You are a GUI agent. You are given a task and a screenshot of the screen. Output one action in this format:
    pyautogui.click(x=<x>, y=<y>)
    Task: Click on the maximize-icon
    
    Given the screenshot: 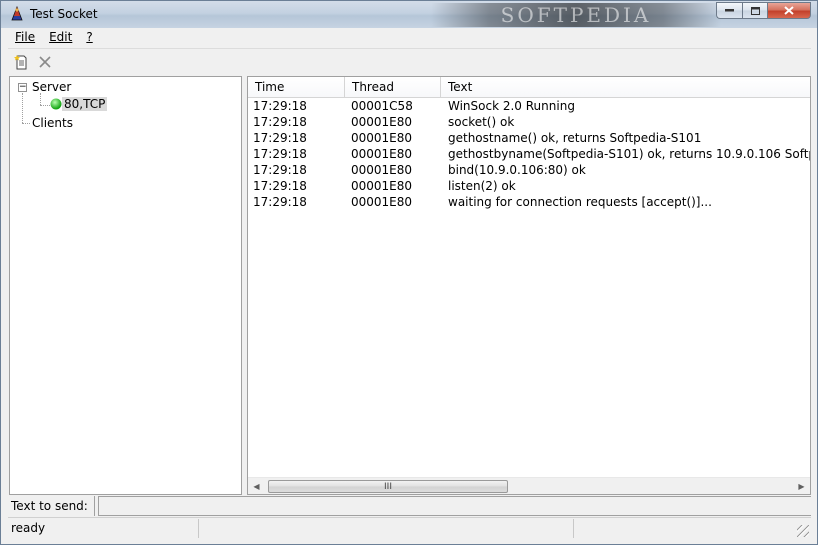 What is the action you would take?
    pyautogui.click(x=755, y=10)
    